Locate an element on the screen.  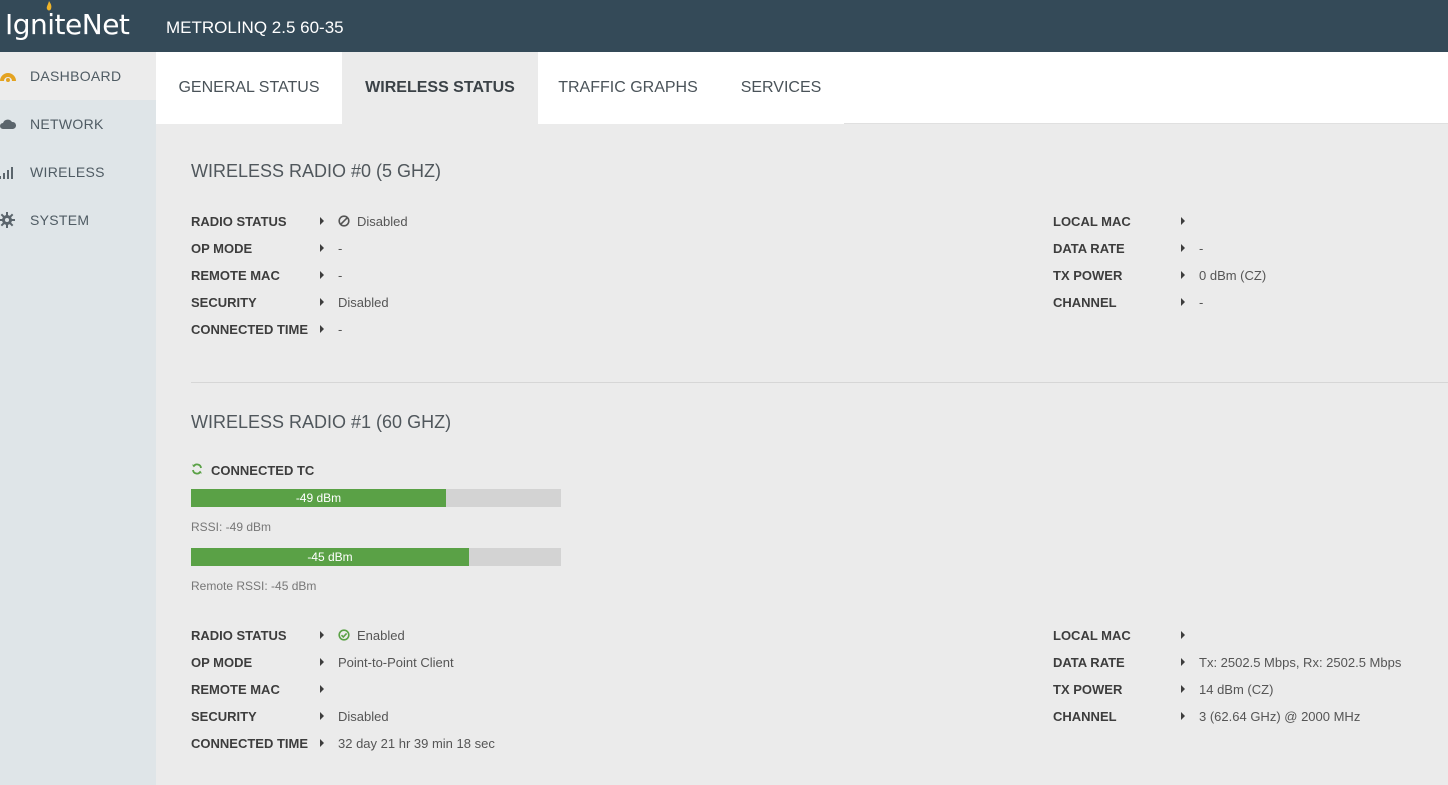
radio0-title: WIRELESS RADIO #0 (5 GHZ) is located at coordinates (316, 171).